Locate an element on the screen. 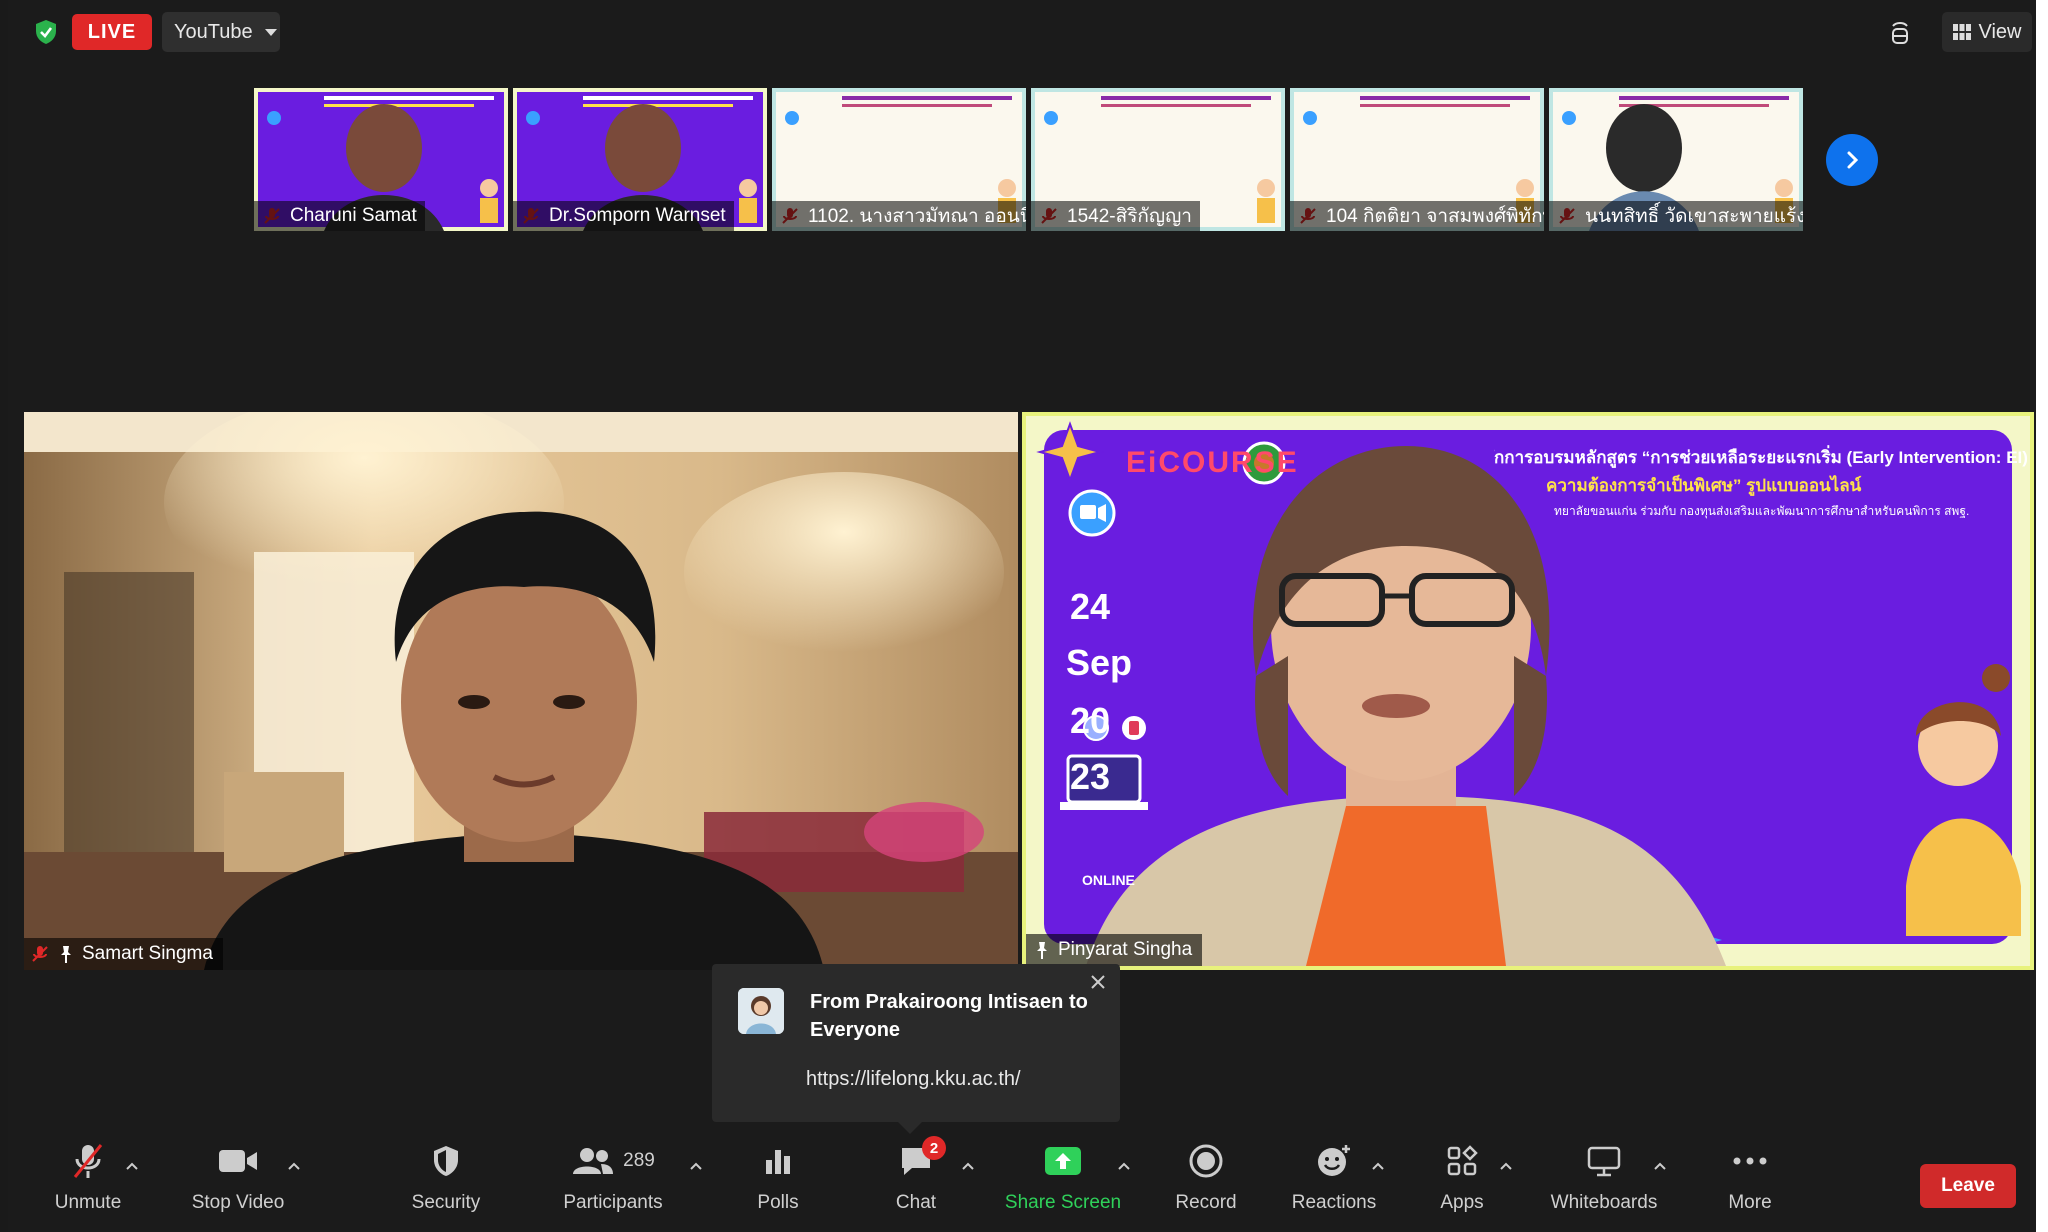  thumbnail-tile: 104 กิตติยา จาสมพงศ์พิทักษ์ is located at coordinates (1417, 159).